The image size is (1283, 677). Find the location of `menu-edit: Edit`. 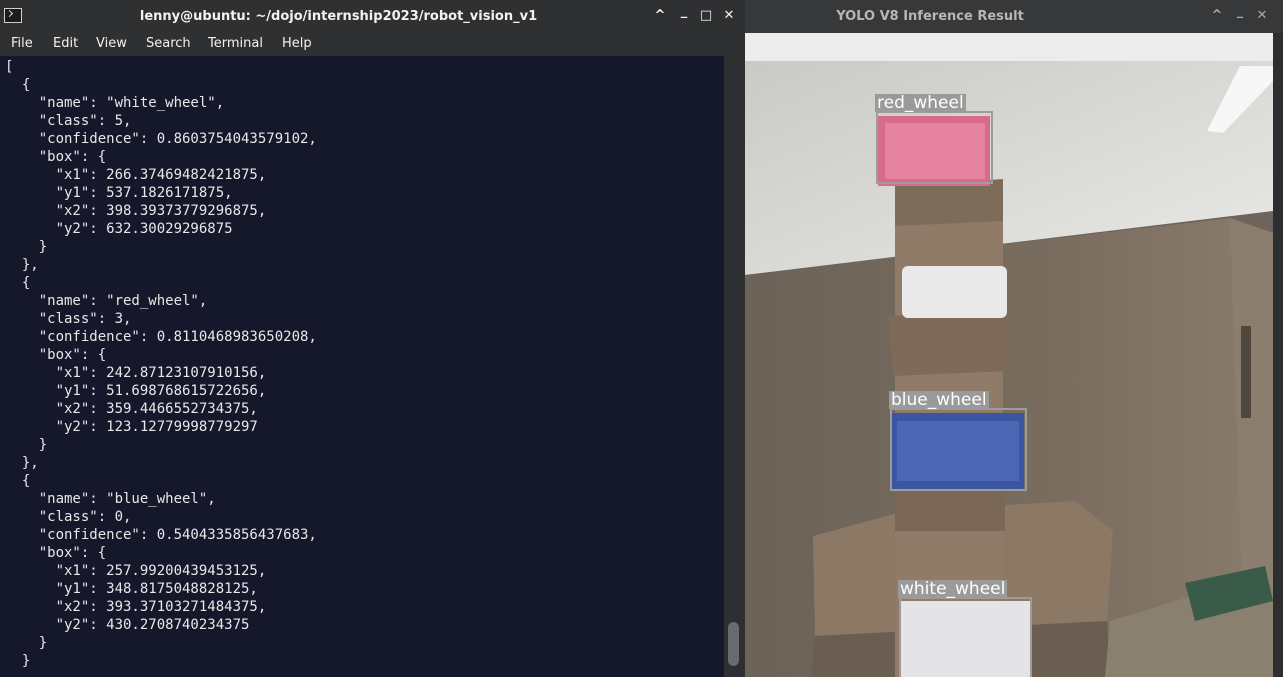

menu-edit: Edit is located at coordinates (65, 44).